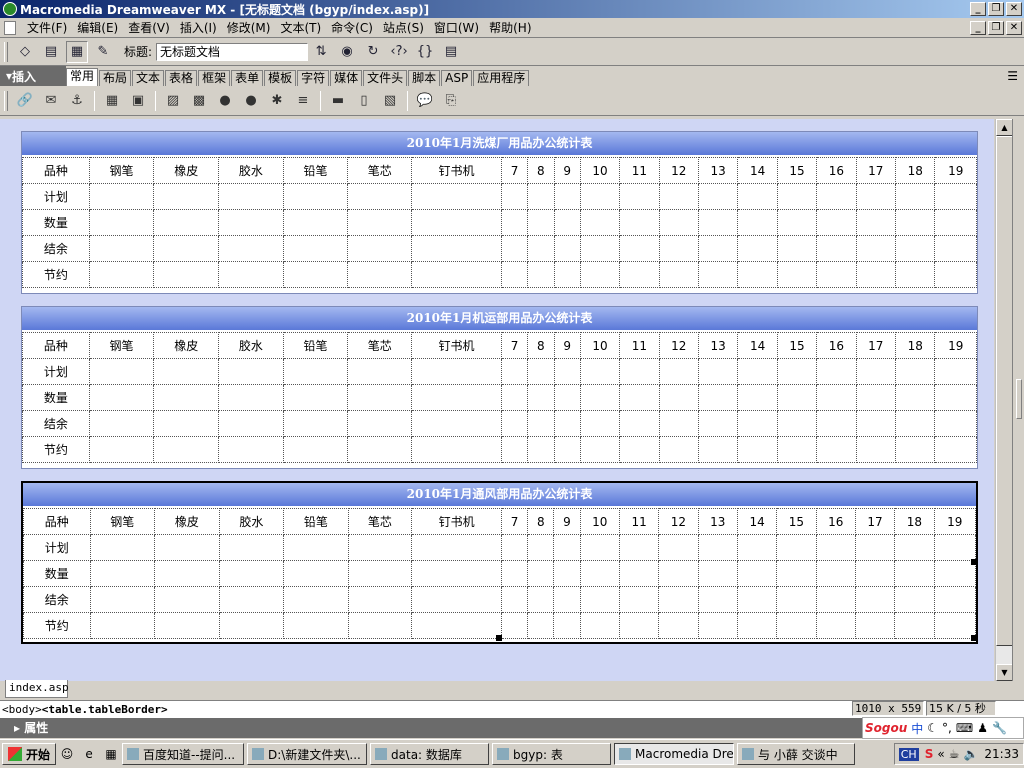 This screenshot has height=768, width=1024. What do you see at coordinates (67, 754) in the screenshot?
I see `quicklaunch-messenger-icon: ☺` at bounding box center [67, 754].